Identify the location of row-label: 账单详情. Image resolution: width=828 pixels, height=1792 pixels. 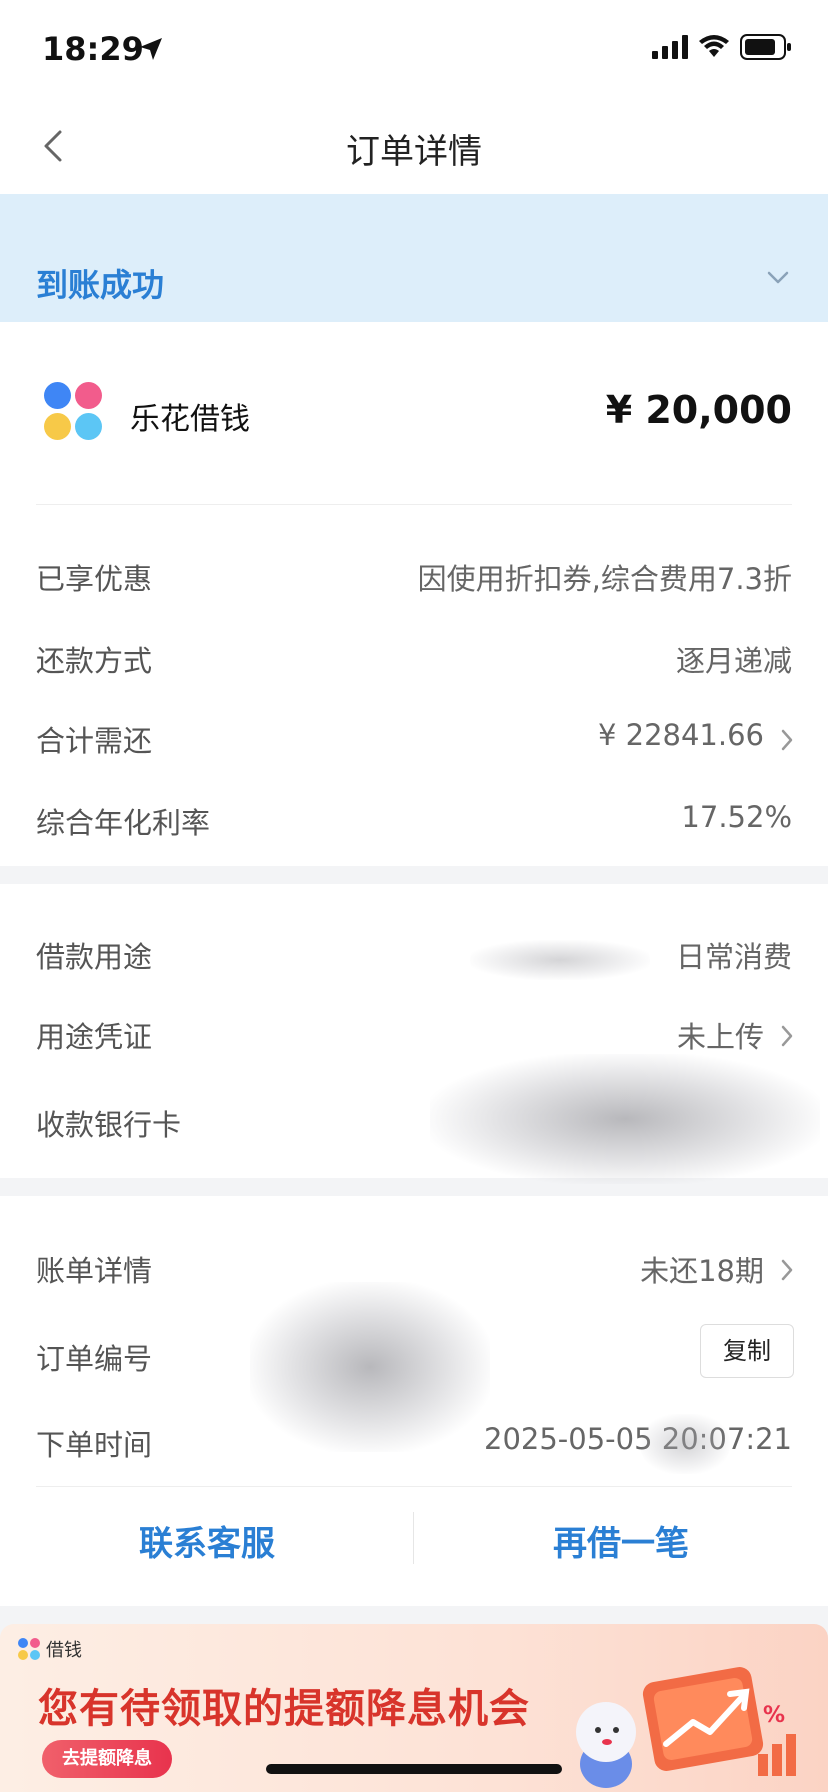
(94, 1271).